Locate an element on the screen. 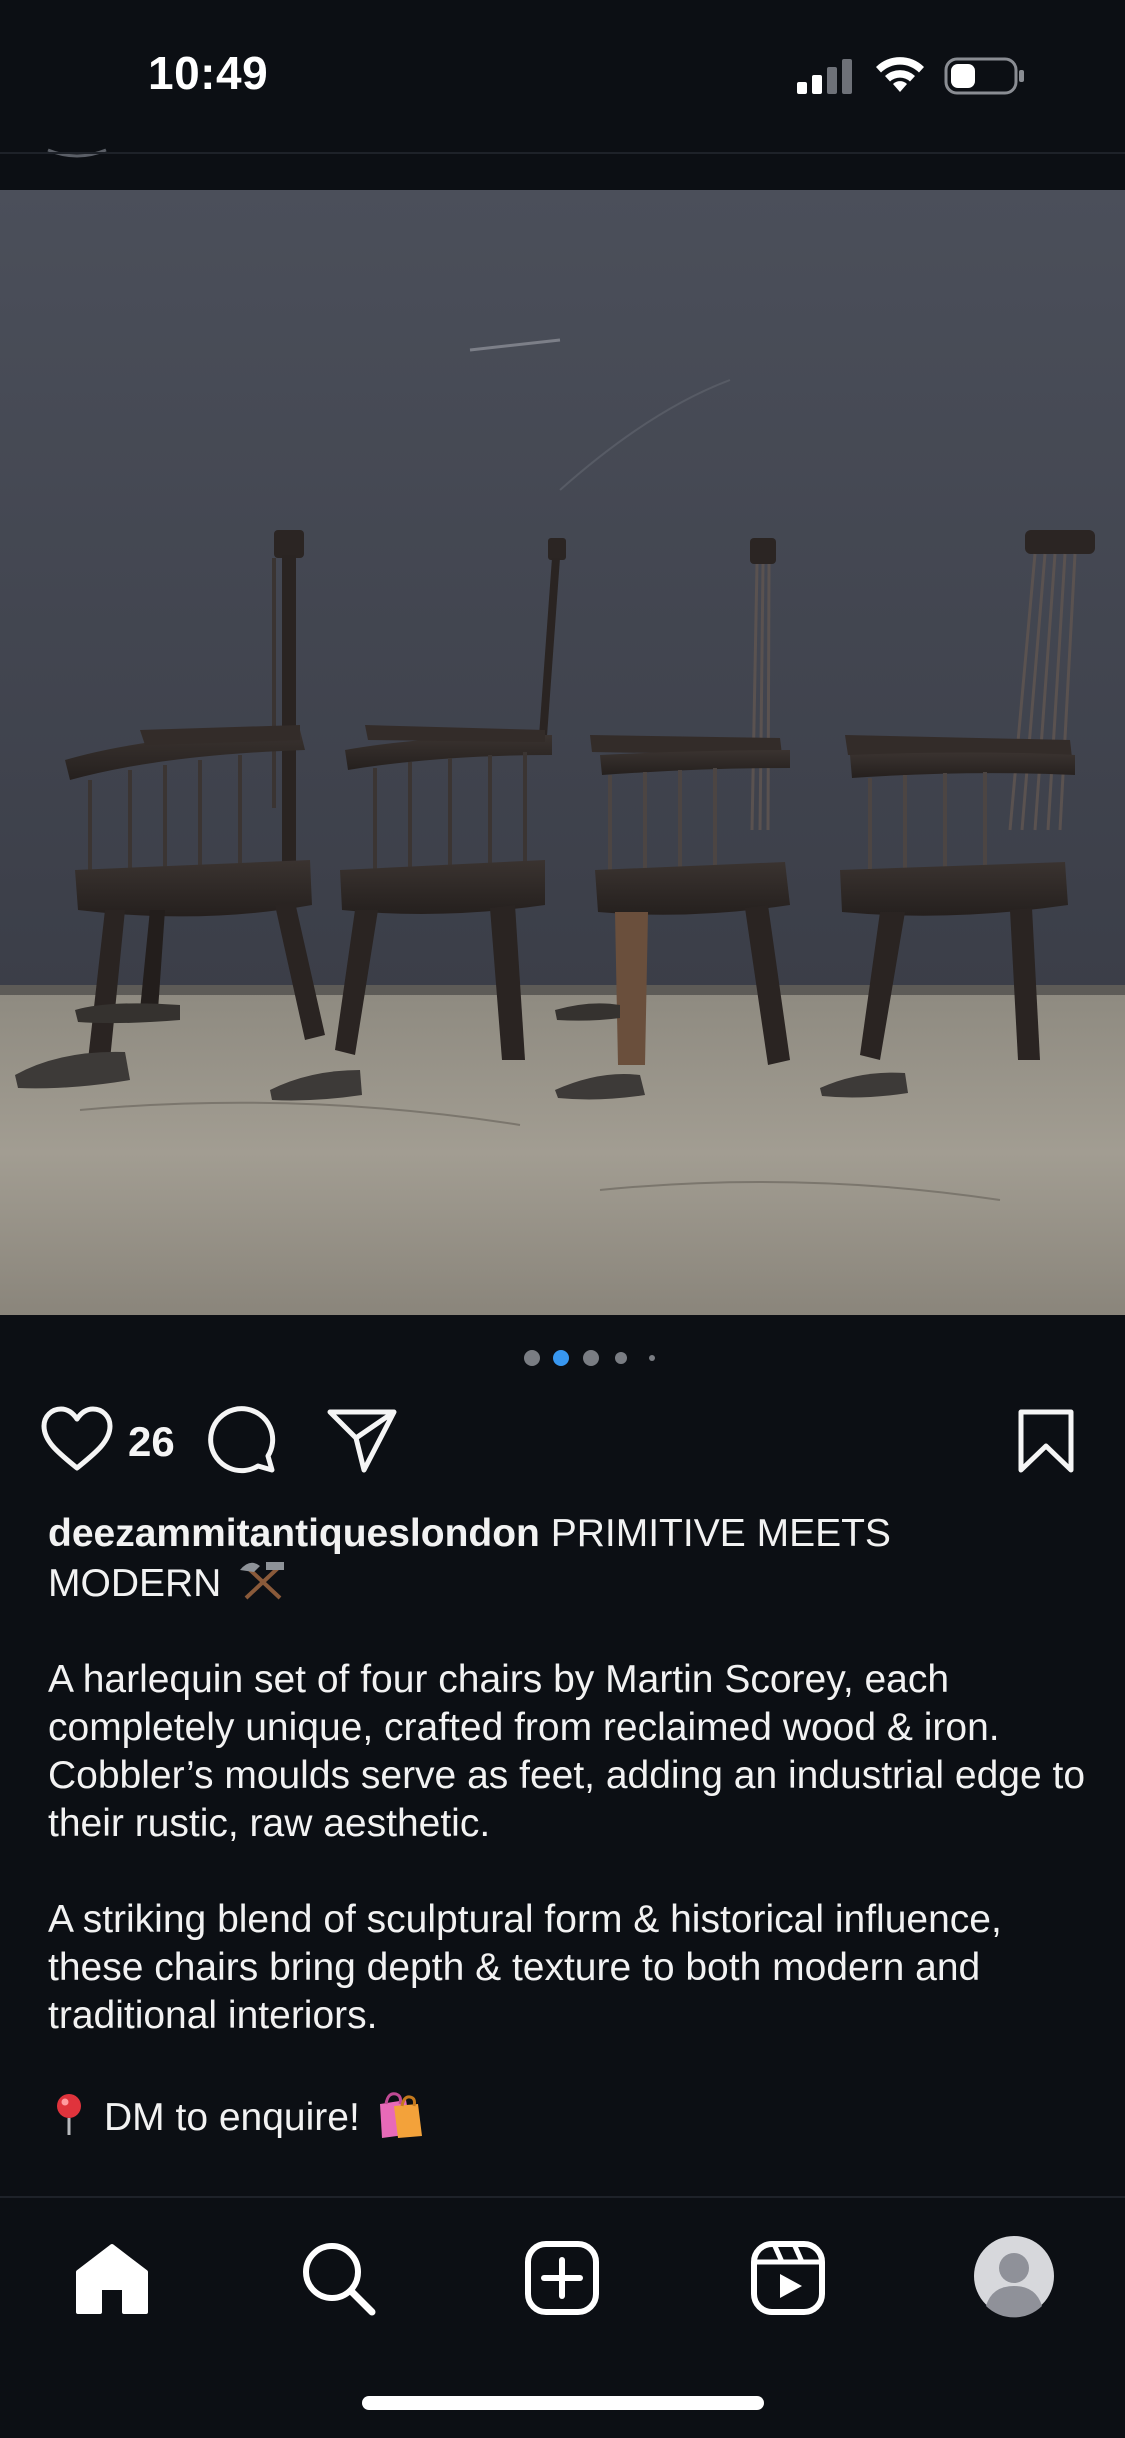  home-indicator is located at coordinates (563, 2403).